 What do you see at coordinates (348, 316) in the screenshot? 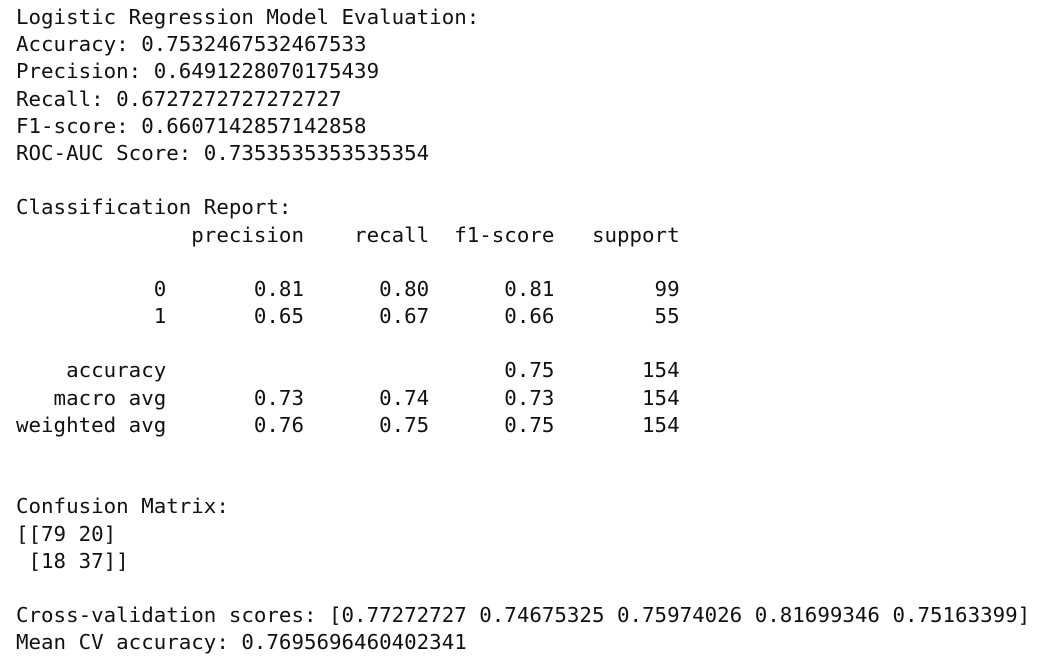
I see `report-row-class-1: 1 0.65 0.67 0.66 55` at bounding box center [348, 316].